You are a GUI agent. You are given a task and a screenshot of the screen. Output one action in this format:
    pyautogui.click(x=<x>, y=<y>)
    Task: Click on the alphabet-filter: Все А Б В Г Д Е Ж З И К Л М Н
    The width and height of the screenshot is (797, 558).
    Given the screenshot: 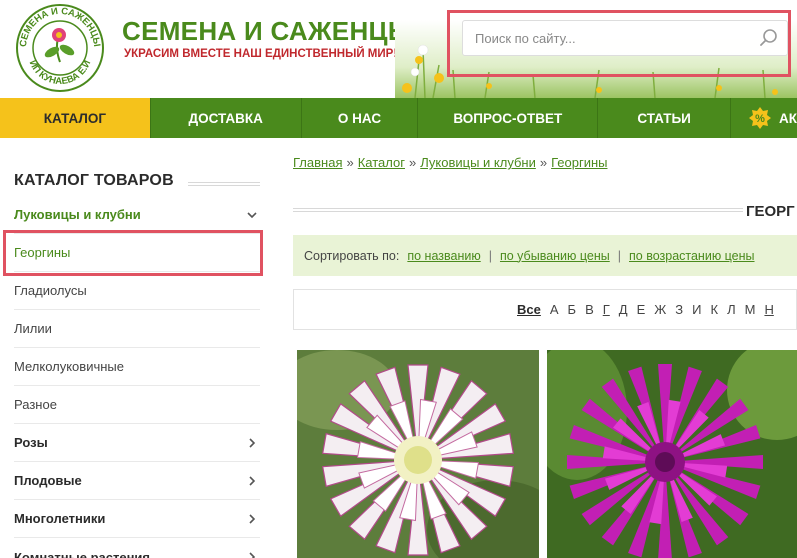 What is the action you would take?
    pyautogui.click(x=545, y=309)
    